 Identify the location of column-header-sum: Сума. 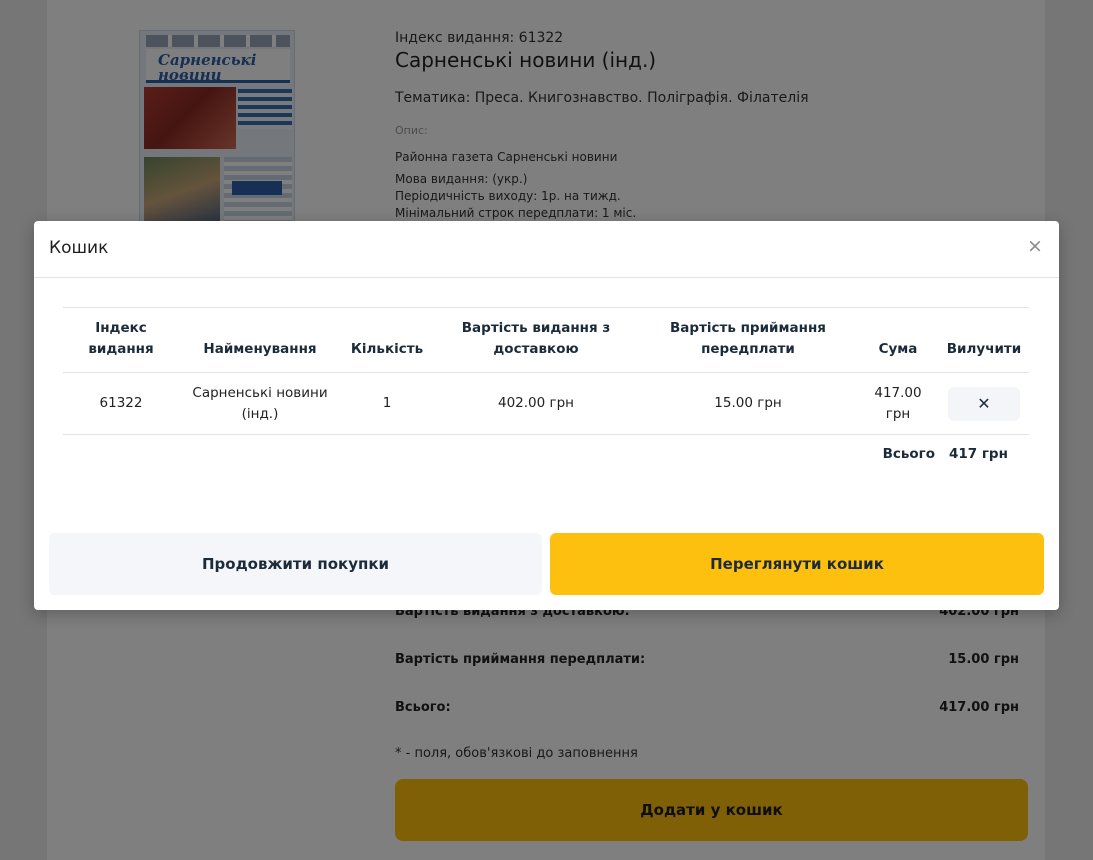
(898, 340).